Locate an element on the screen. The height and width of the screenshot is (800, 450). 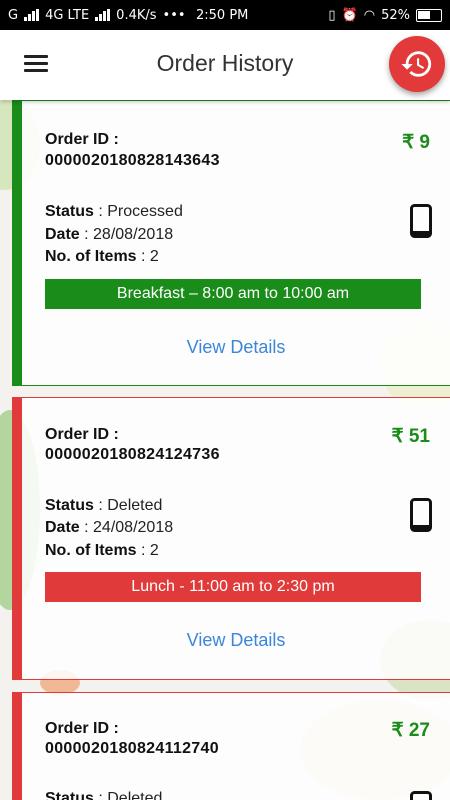
history-icon is located at coordinates (416, 64).